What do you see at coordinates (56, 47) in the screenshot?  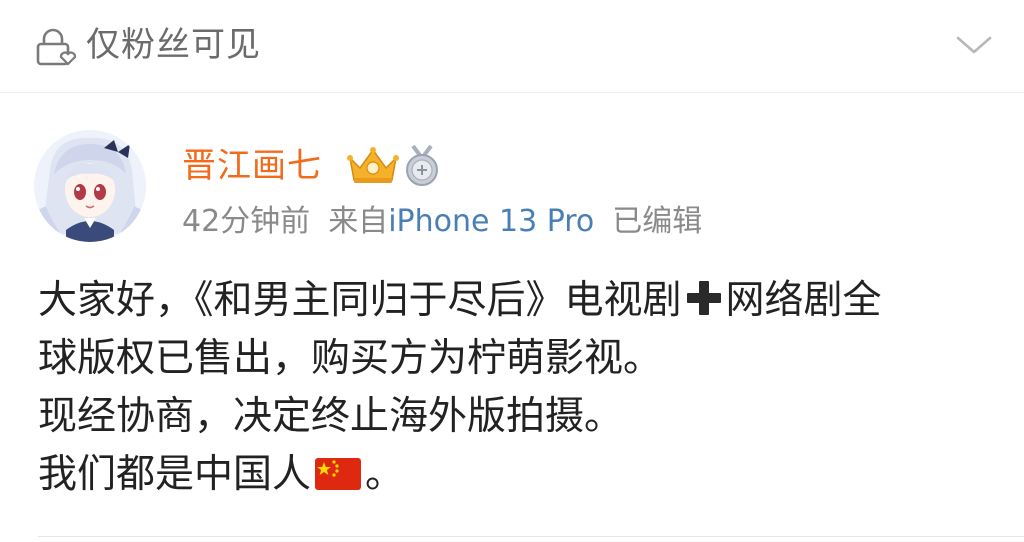 I see `lock-icon` at bounding box center [56, 47].